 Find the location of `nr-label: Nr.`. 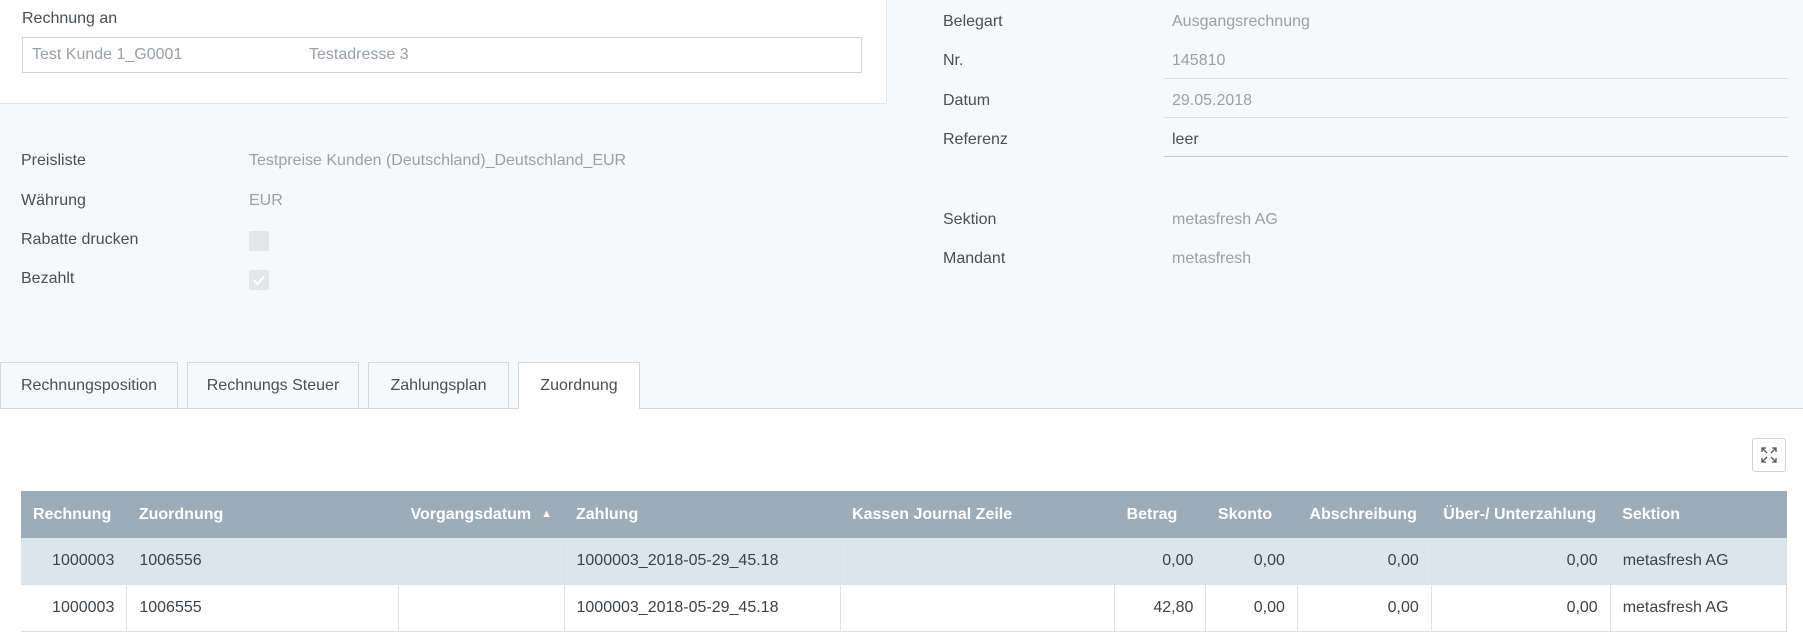

nr-label: Nr. is located at coordinates (953, 60).